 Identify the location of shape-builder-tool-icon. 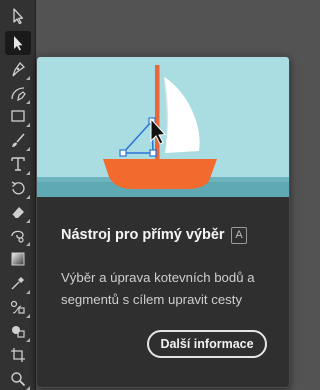
(18, 332).